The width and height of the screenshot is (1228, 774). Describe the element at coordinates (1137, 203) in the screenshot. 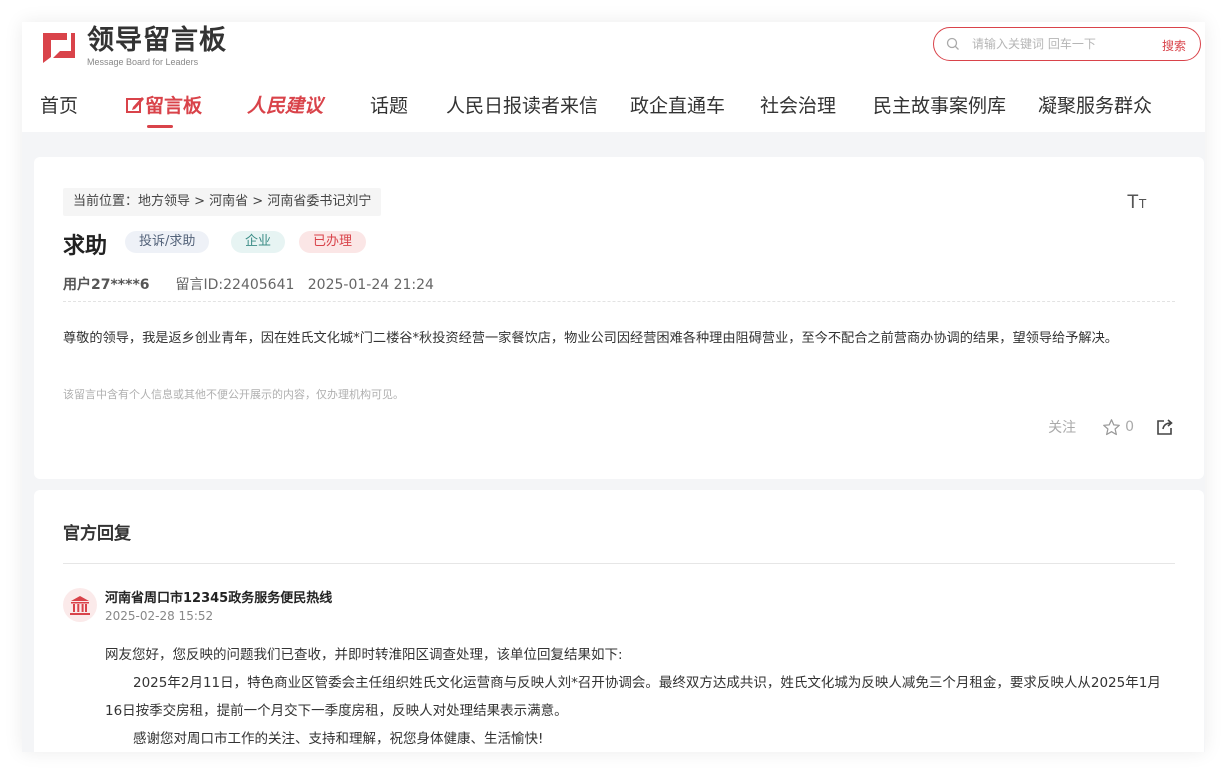

I see `font-size-toggle-icon: TT` at that location.